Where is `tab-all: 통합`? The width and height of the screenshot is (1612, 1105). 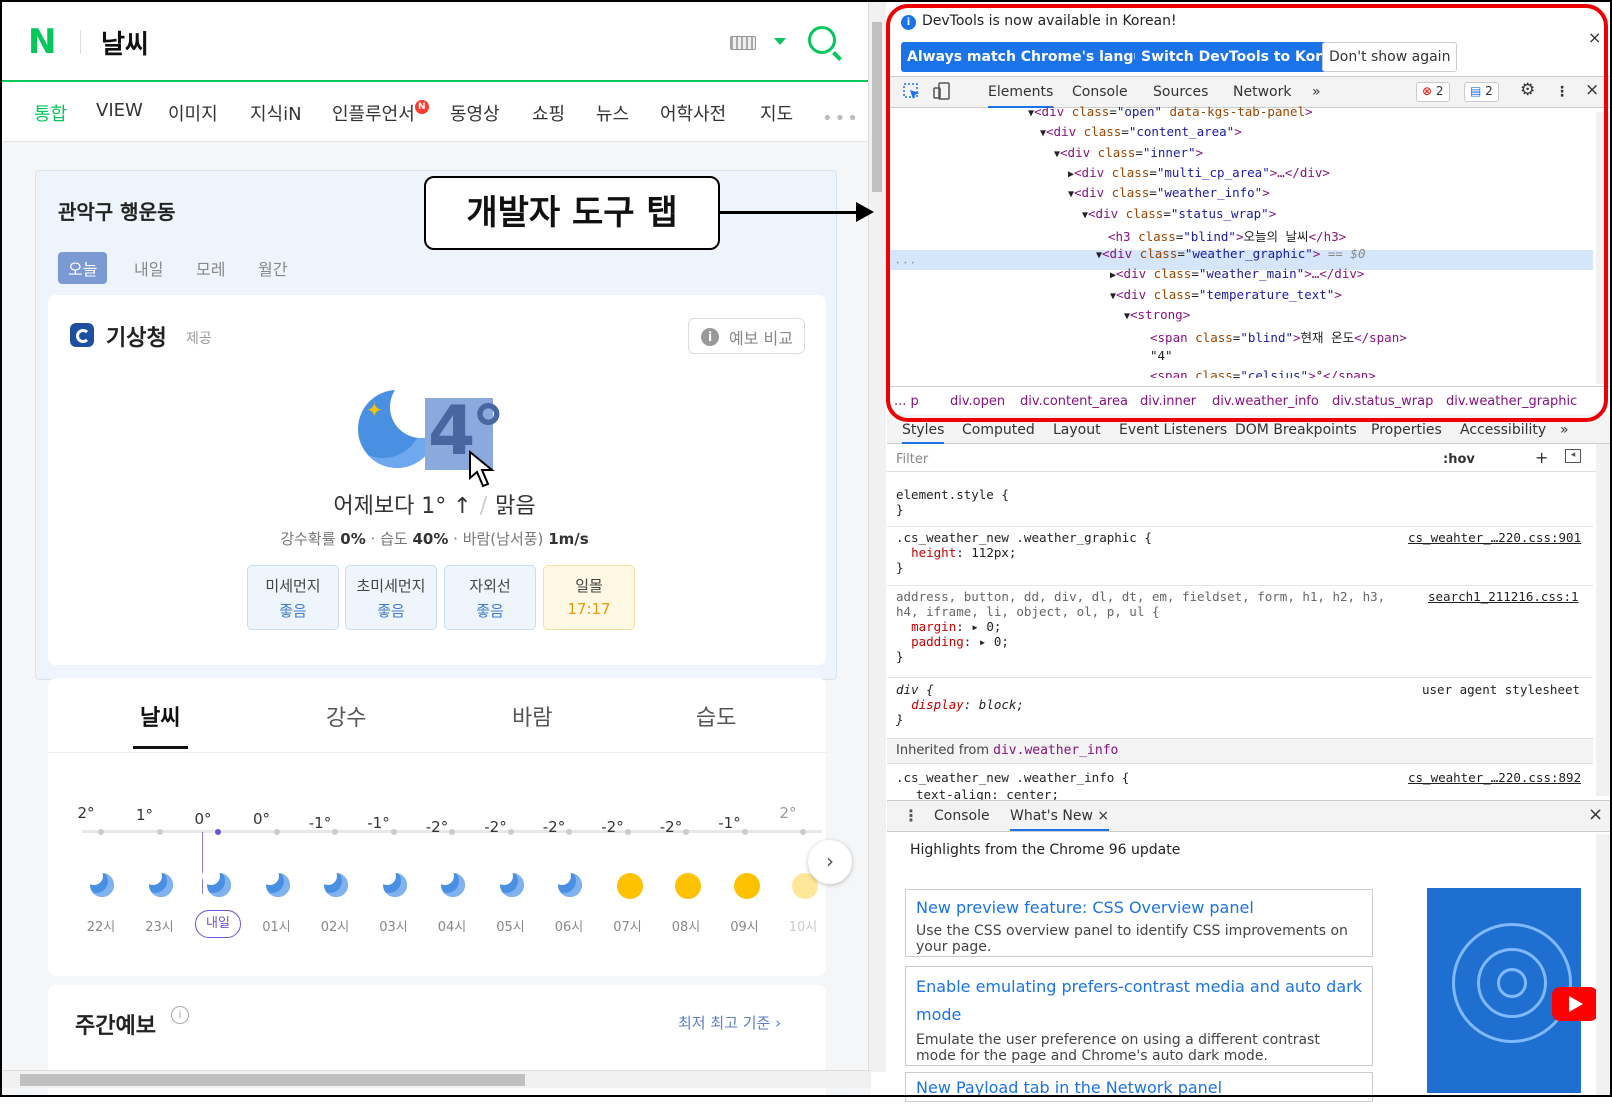
tab-all: 통합 is located at coordinates (50, 113).